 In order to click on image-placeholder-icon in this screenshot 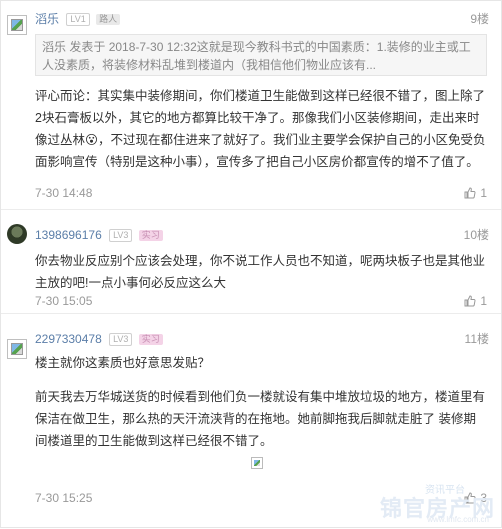, I will do `click(257, 463)`.